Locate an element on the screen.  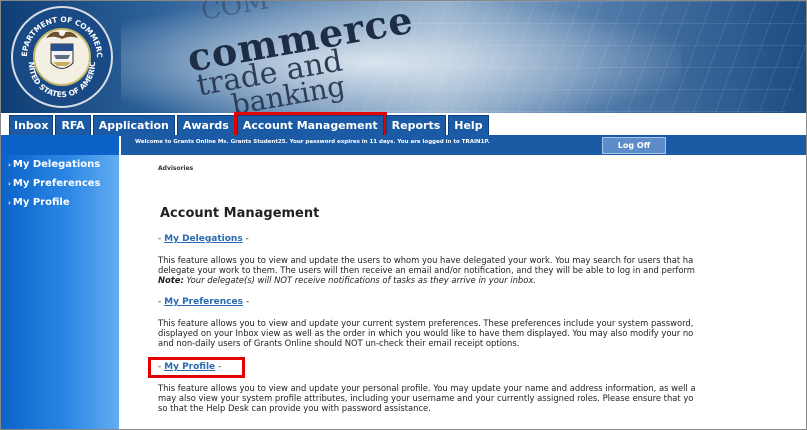
tab-application: Application is located at coordinates (133, 125).